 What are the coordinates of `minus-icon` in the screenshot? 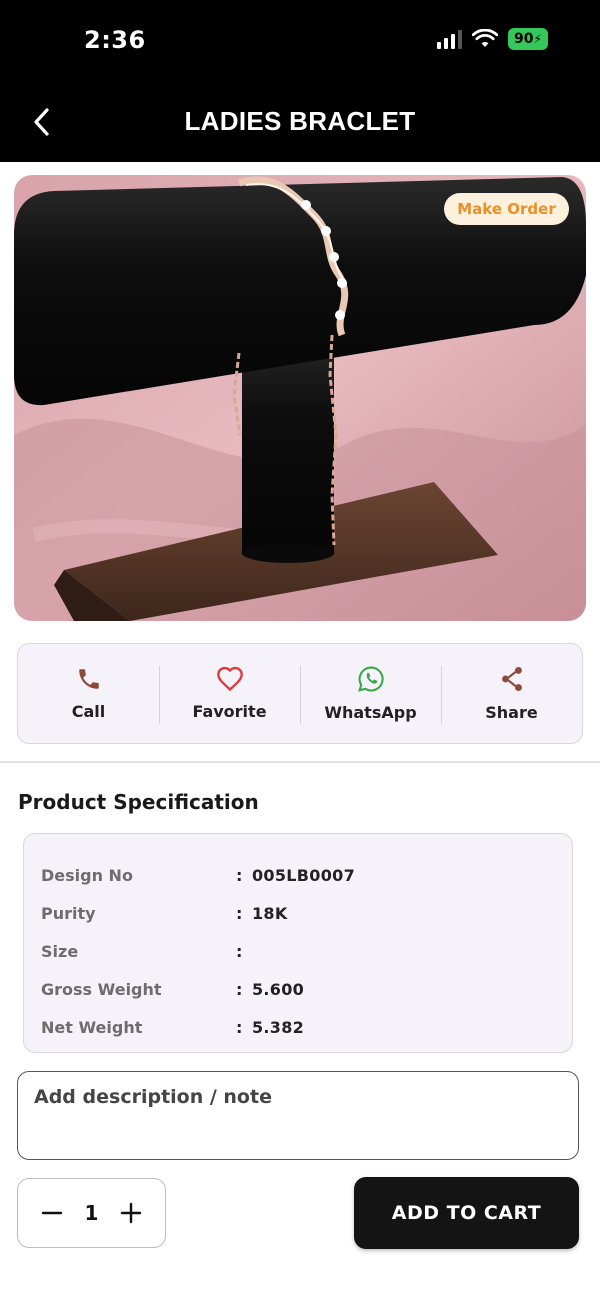 It's located at (52, 1213).